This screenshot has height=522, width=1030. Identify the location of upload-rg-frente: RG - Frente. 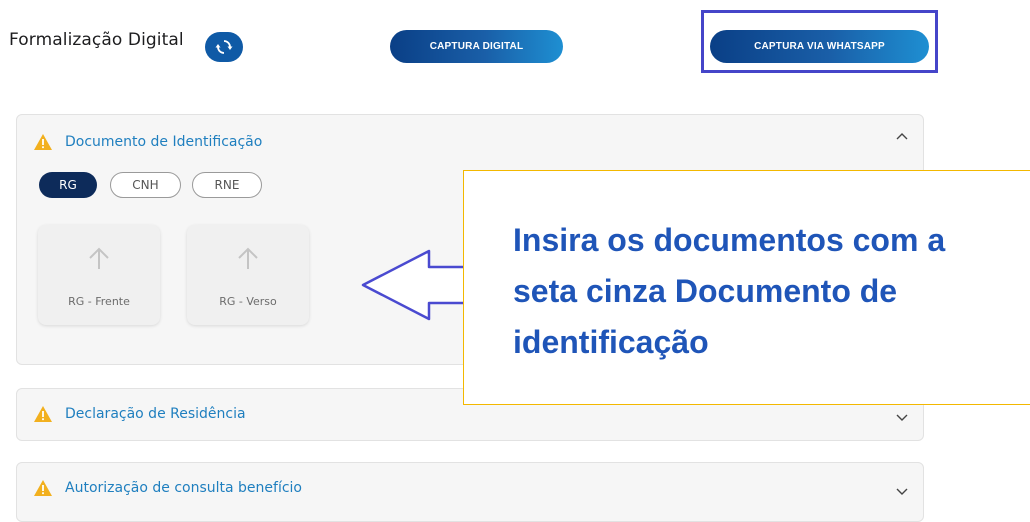
(99, 275).